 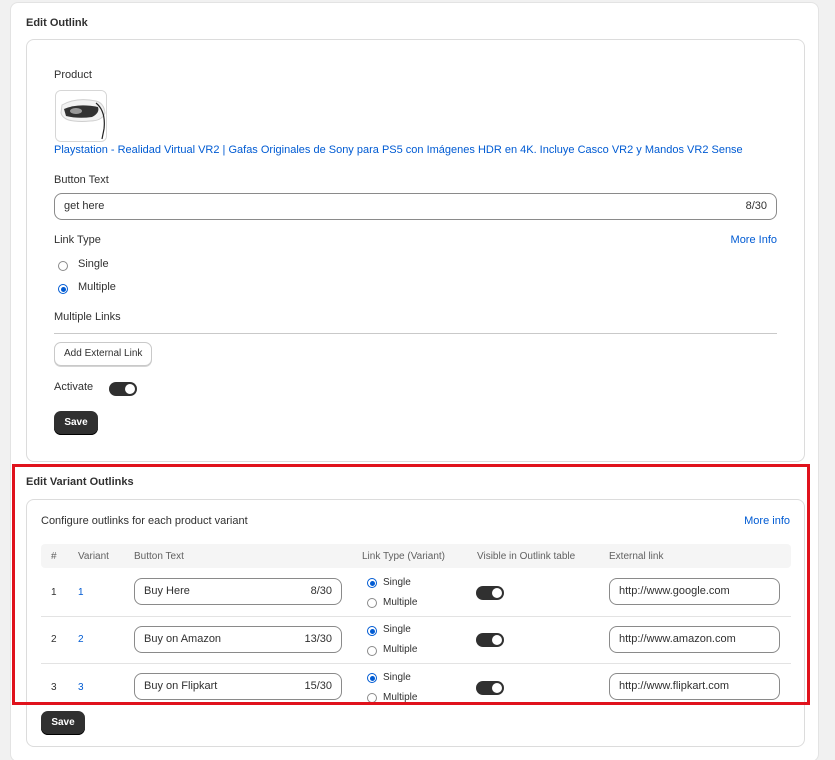 I want to click on link-type-single-radio, so click(x=63, y=266).